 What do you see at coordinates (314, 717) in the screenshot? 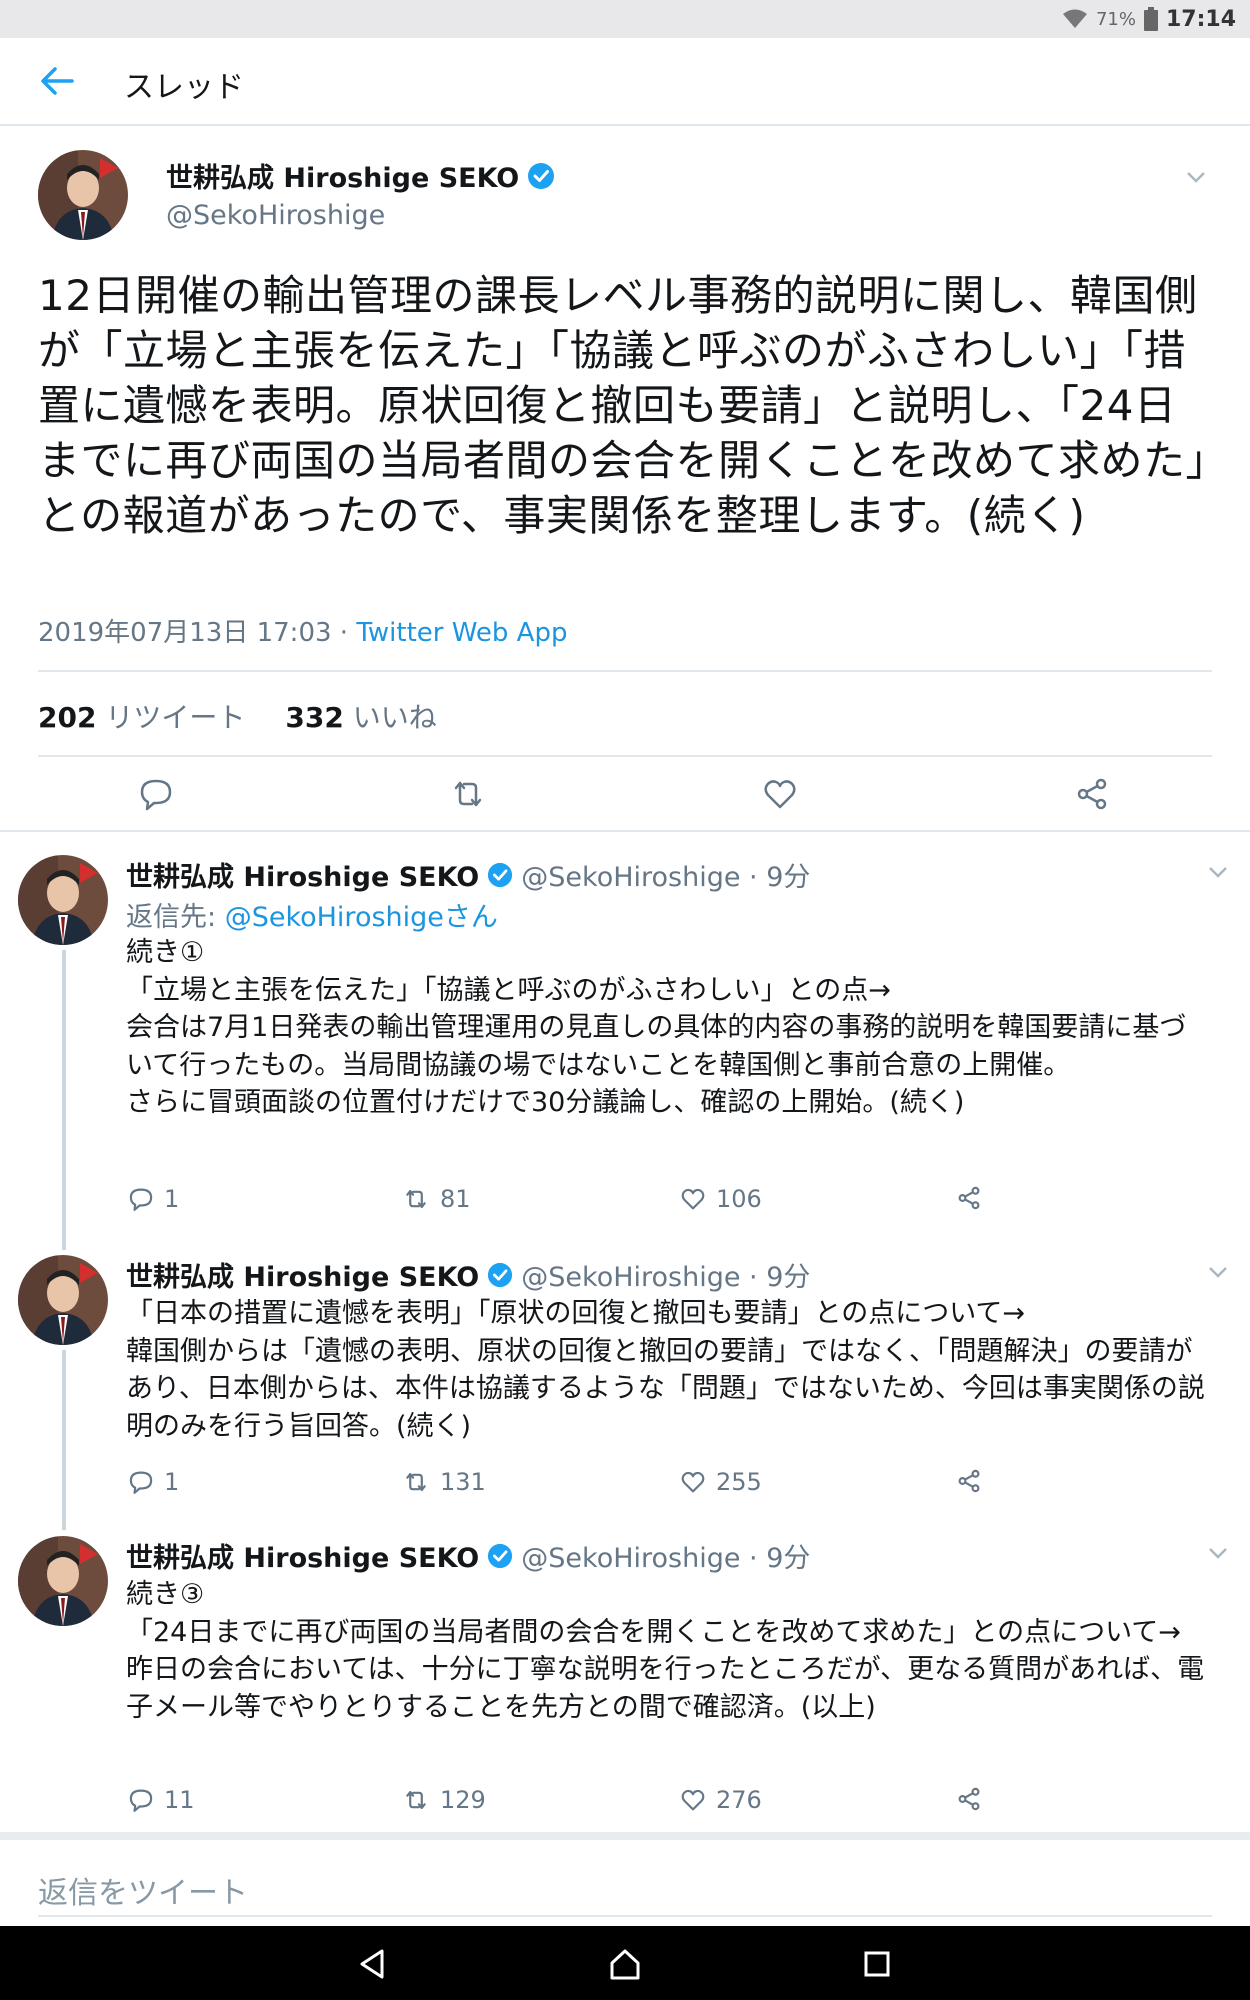
I see `like-count: 332` at bounding box center [314, 717].